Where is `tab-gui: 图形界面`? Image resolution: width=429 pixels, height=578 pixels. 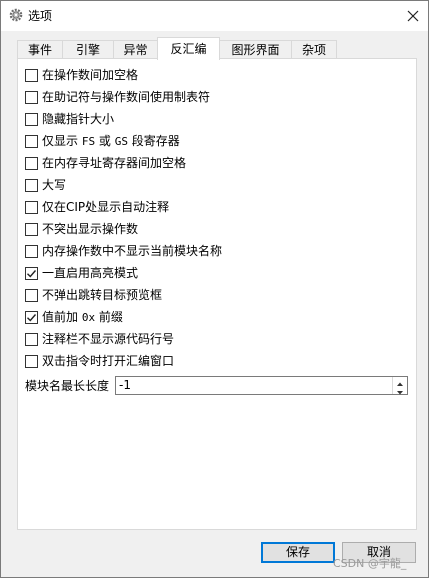 tab-gui: 图形界面 is located at coordinates (255, 49).